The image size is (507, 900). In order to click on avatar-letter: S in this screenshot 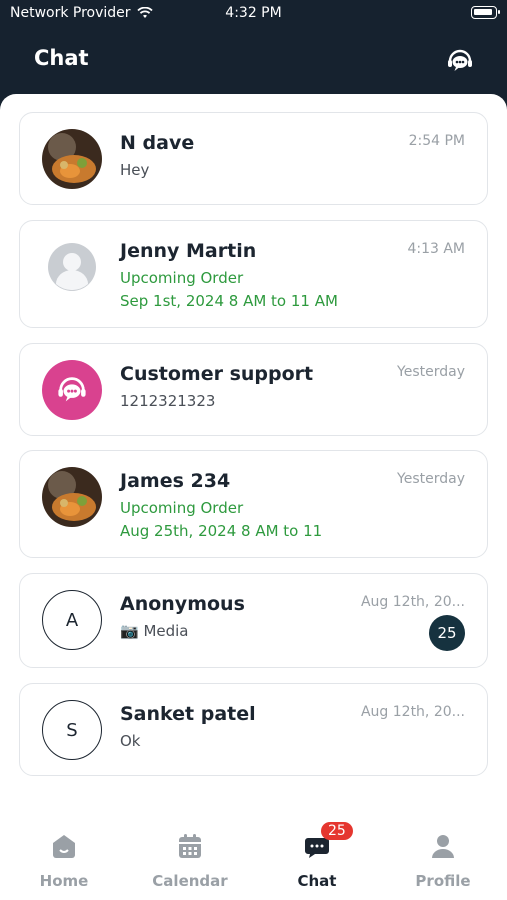, I will do `click(72, 730)`.